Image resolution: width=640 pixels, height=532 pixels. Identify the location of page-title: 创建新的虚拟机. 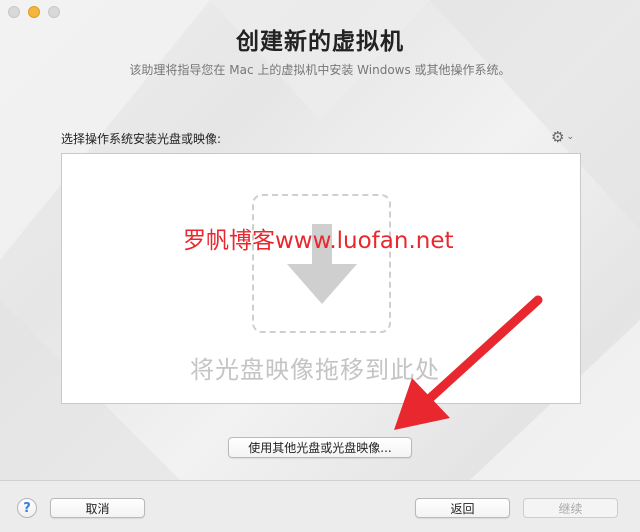
(320, 42).